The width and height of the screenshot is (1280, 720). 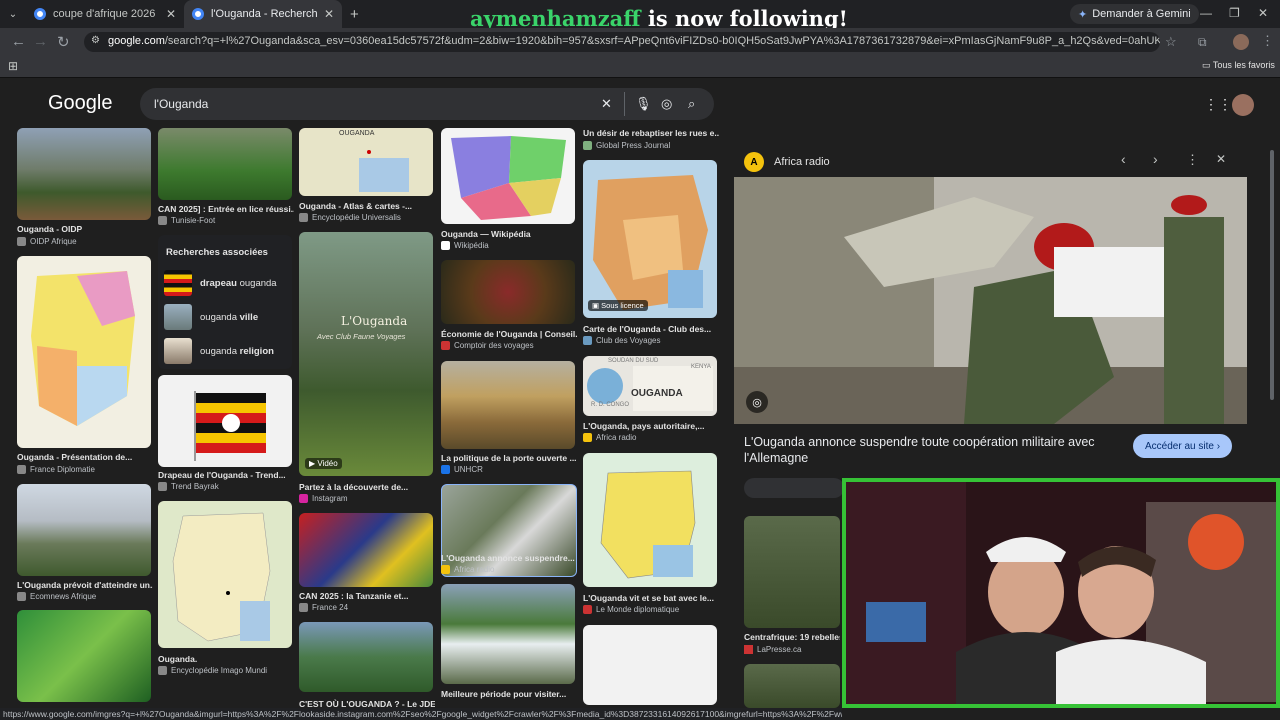 I want to click on result-source: Tunisie-Foot, so click(x=186, y=220).